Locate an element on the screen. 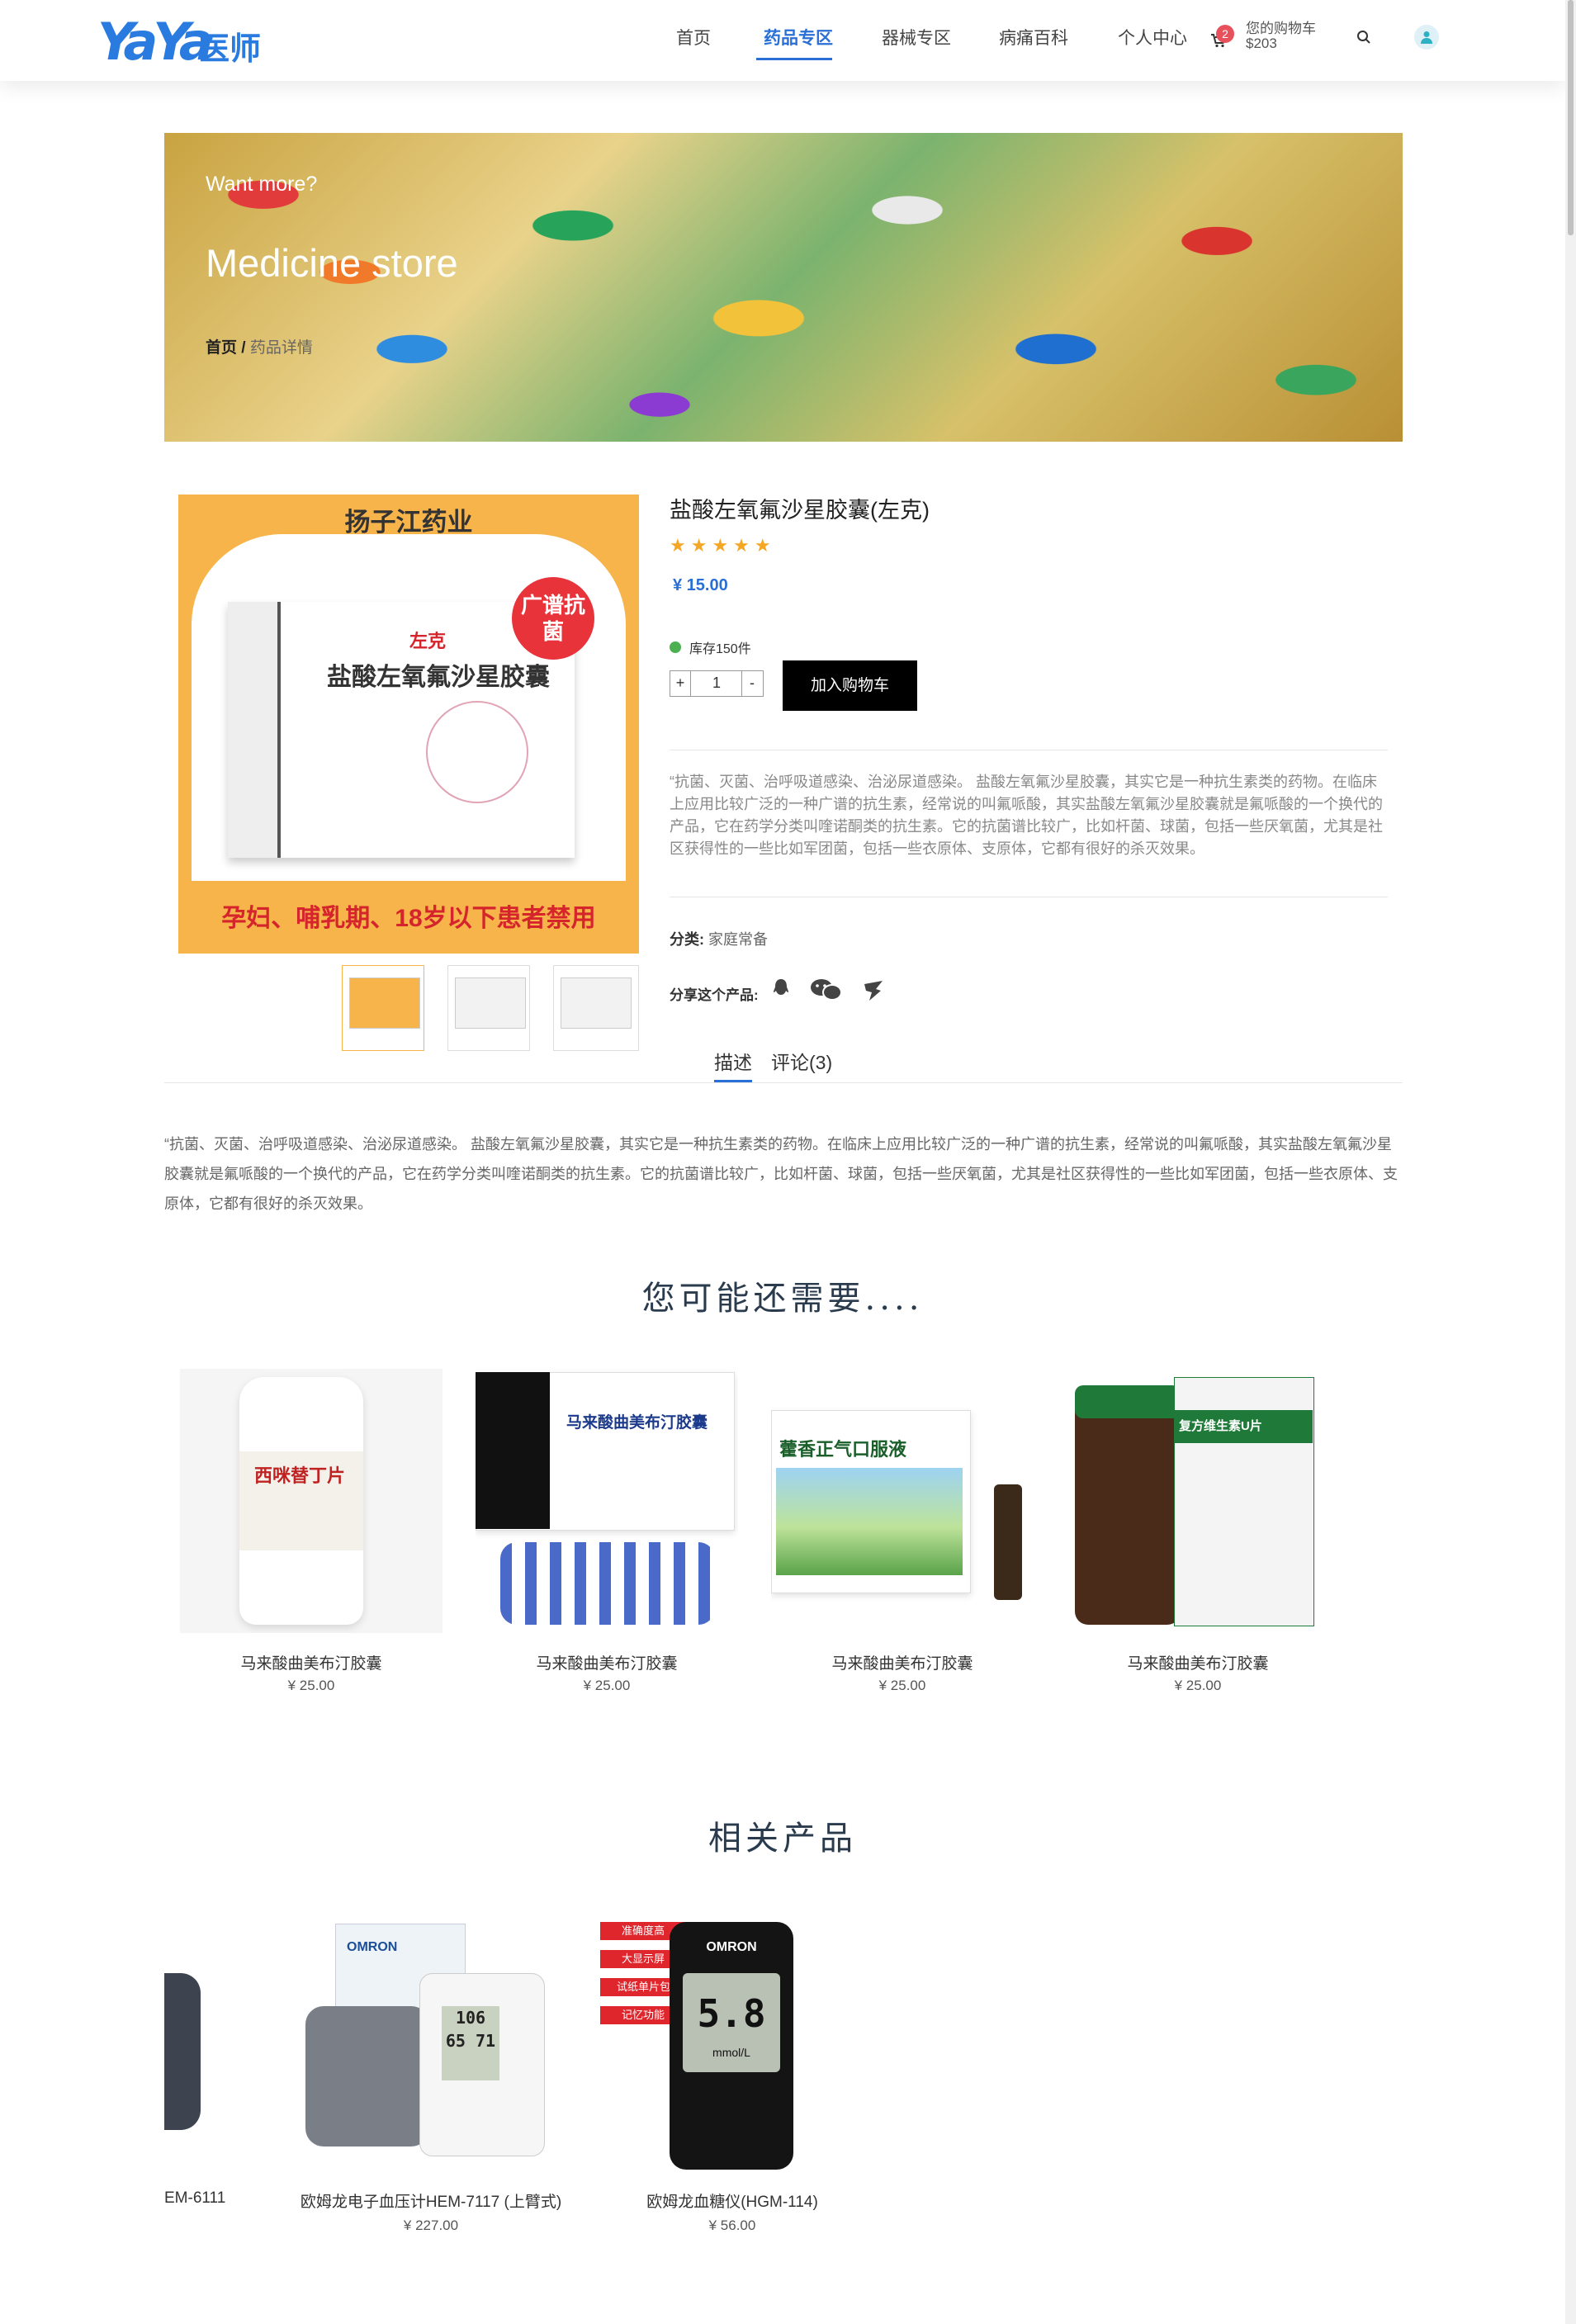 This screenshot has height=2324, width=1576. category-link: 家庭常备 is located at coordinates (738, 939).